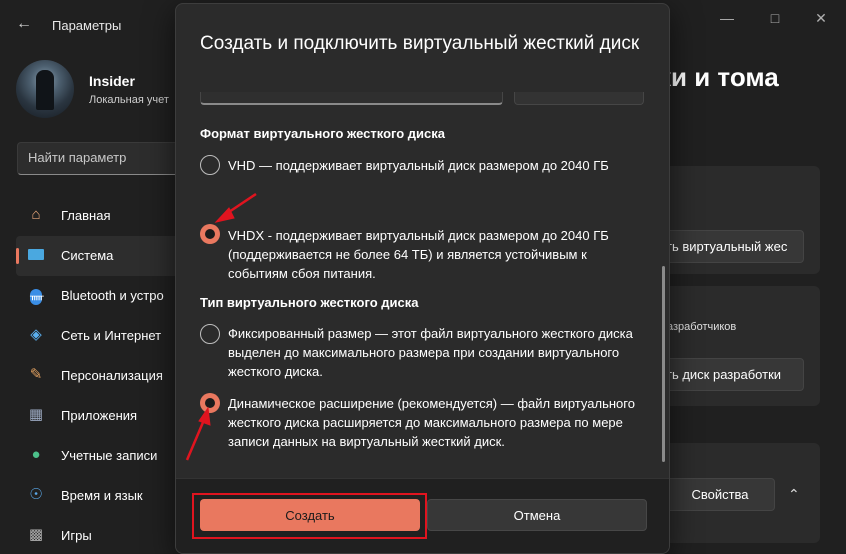 The image size is (846, 554). Describe the element at coordinates (702, 327) in the screenshot. I see `card-text: азработчиков` at that location.